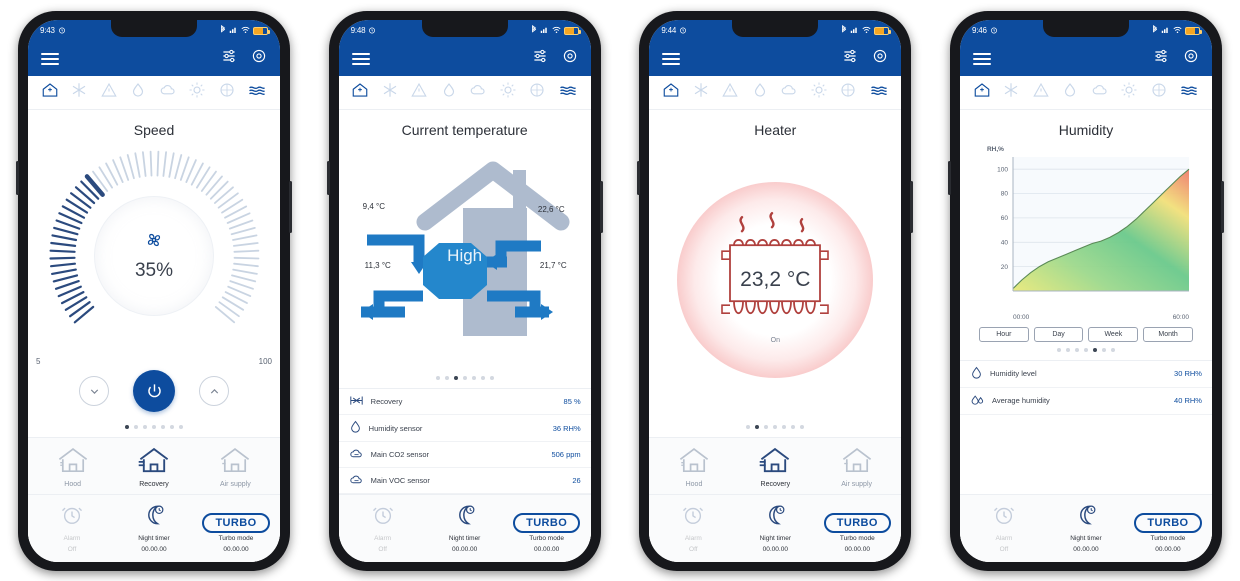 This screenshot has width=1240, height=581. Describe the element at coordinates (464, 429) in the screenshot. I see `sensor-row-humidity: Humidity sensor 36 RH%` at that location.